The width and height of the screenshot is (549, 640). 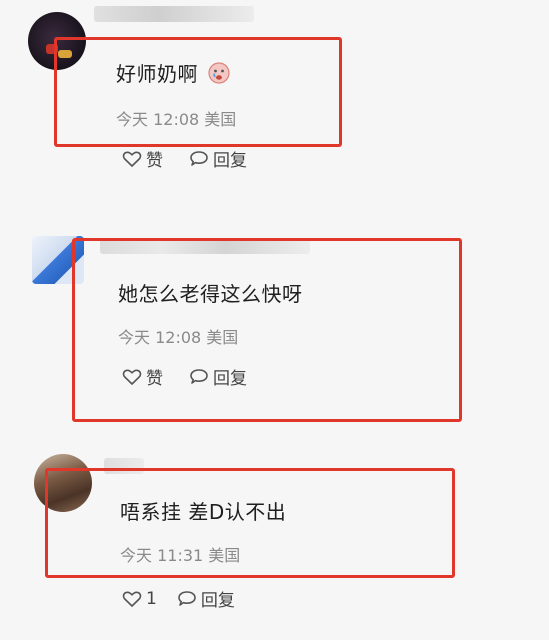 I want to click on like-label: 赞, so click(x=154, y=161).